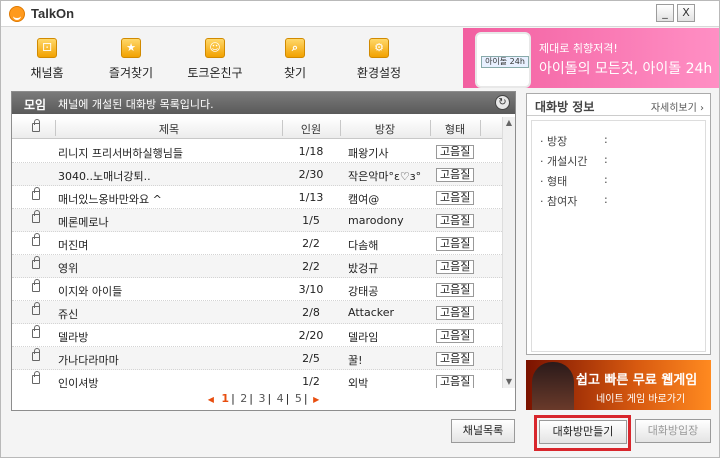  What do you see at coordinates (311, 151) in the screenshot?
I see `room-members: 1/18` at bounding box center [311, 151].